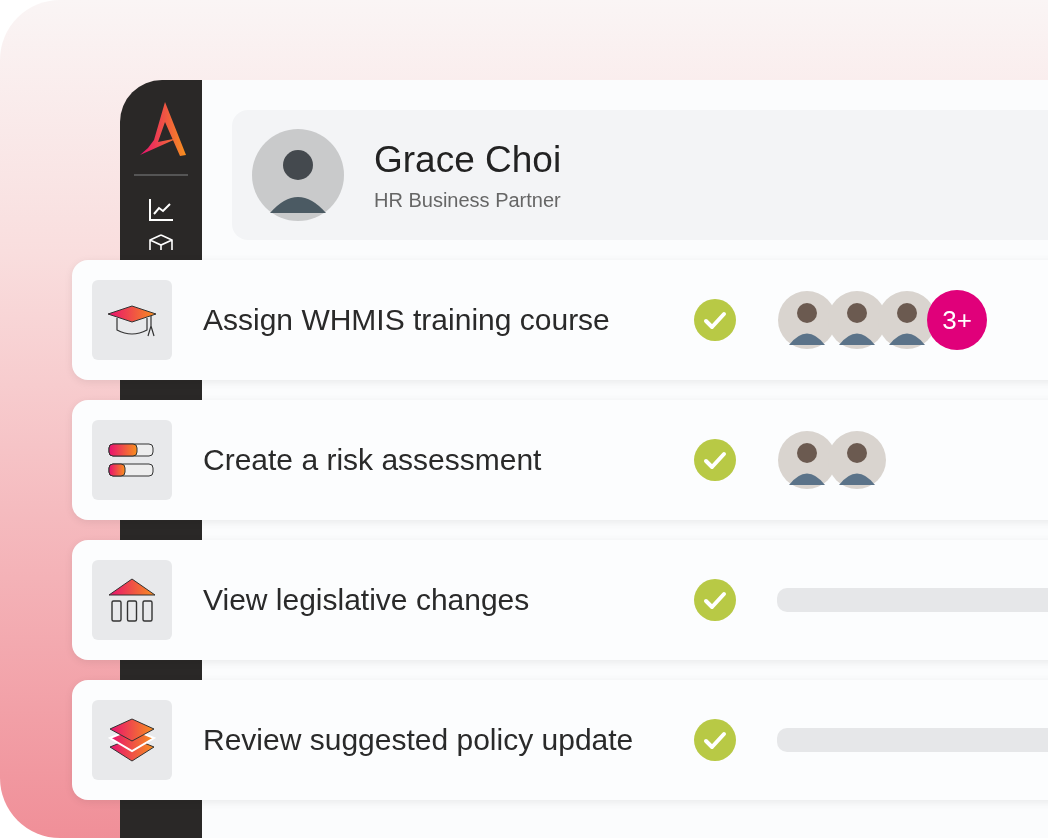 Image resolution: width=1048 pixels, height=838 pixels. Describe the element at coordinates (367, 600) in the screenshot. I see `task-title: View legislative changes` at that location.